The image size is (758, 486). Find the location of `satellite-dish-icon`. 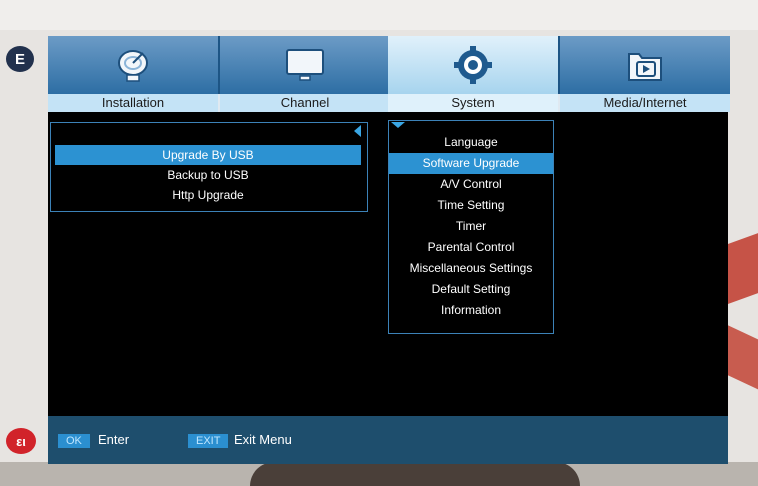

satellite-dish-icon is located at coordinates (133, 66).